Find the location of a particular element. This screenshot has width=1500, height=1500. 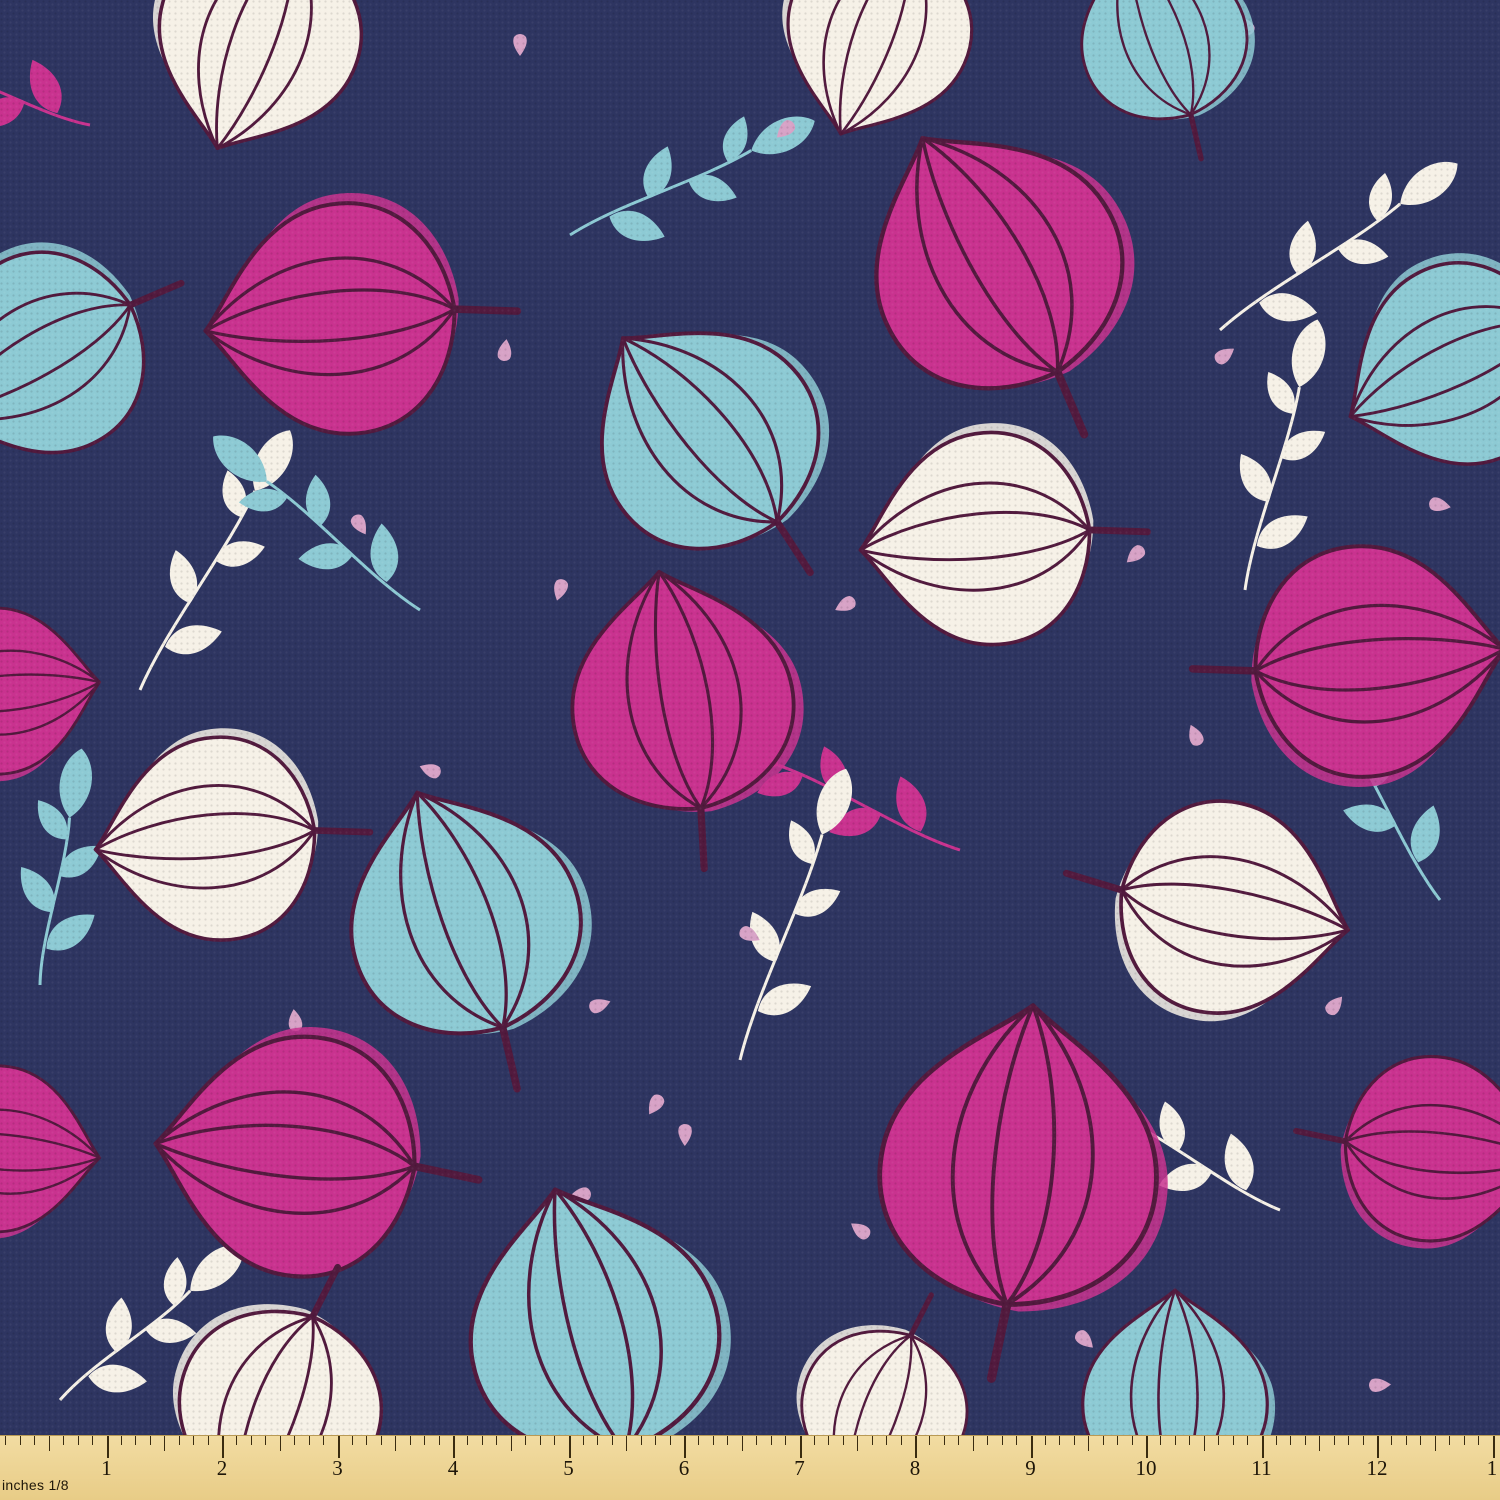

ruler-number: 2 is located at coordinates (222, 1468).